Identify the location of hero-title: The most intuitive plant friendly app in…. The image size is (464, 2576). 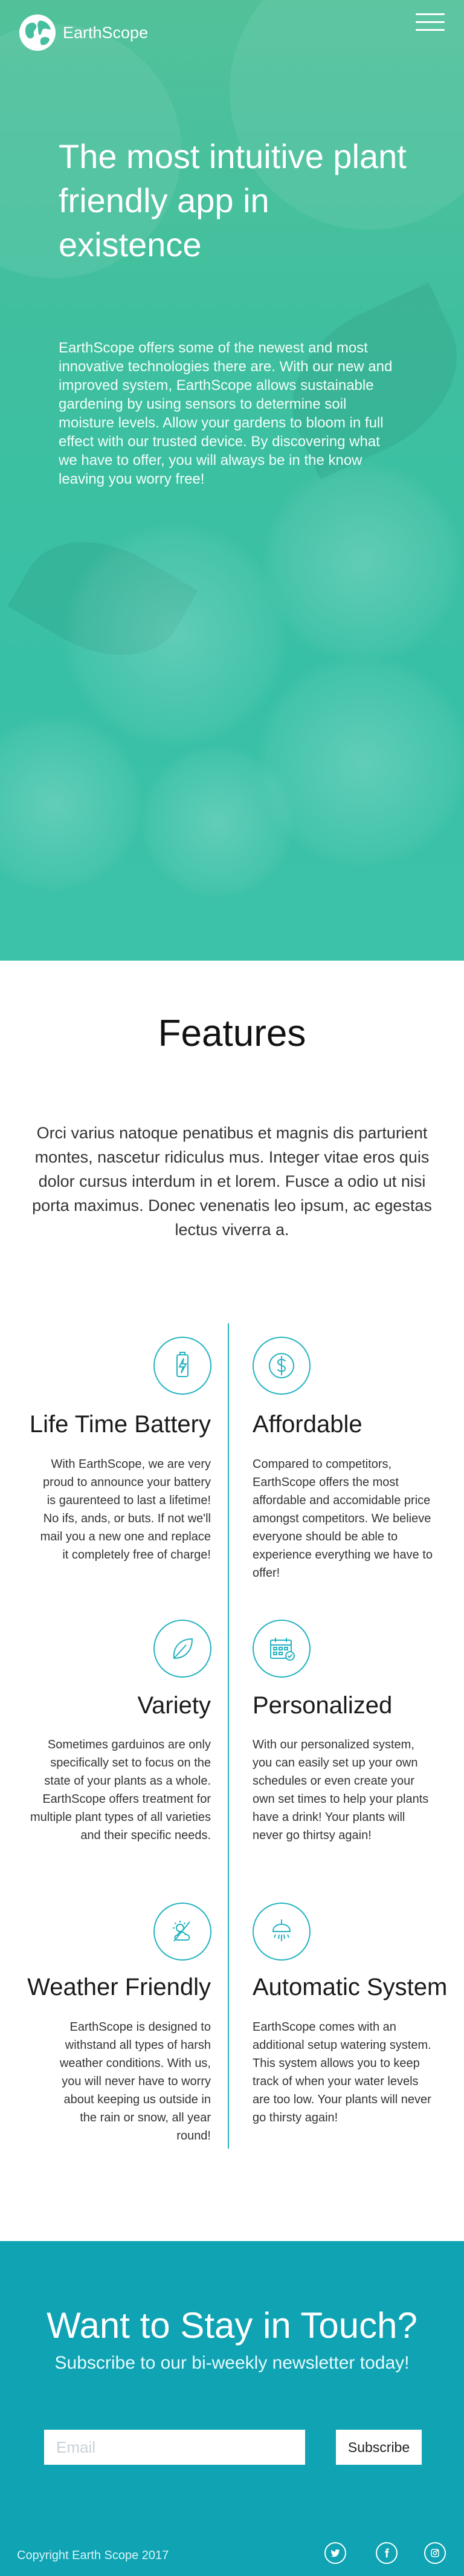
(233, 201).